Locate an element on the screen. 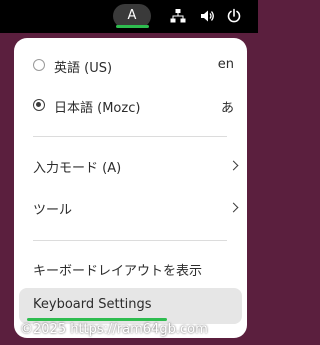 Image resolution: width=320 pixels, height=345 pixels. radio-button is located at coordinates (39, 65).